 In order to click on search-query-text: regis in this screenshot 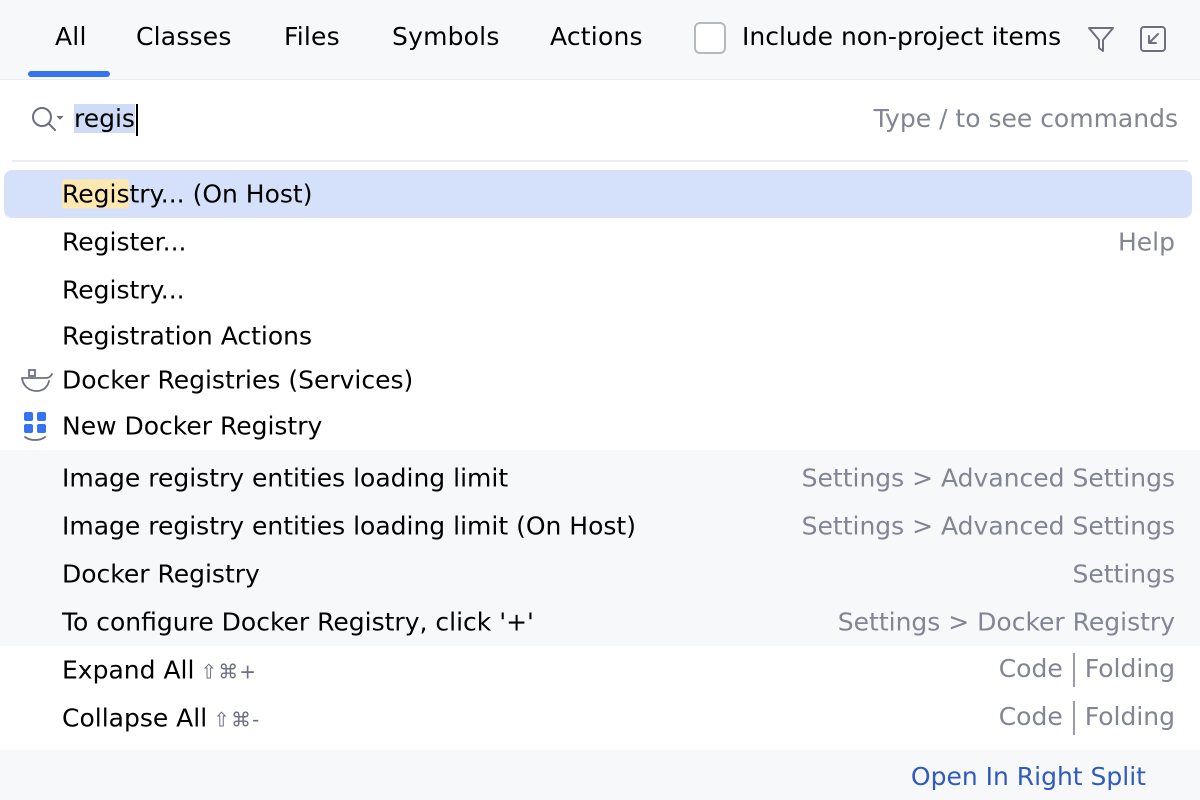, I will do `click(104, 118)`.